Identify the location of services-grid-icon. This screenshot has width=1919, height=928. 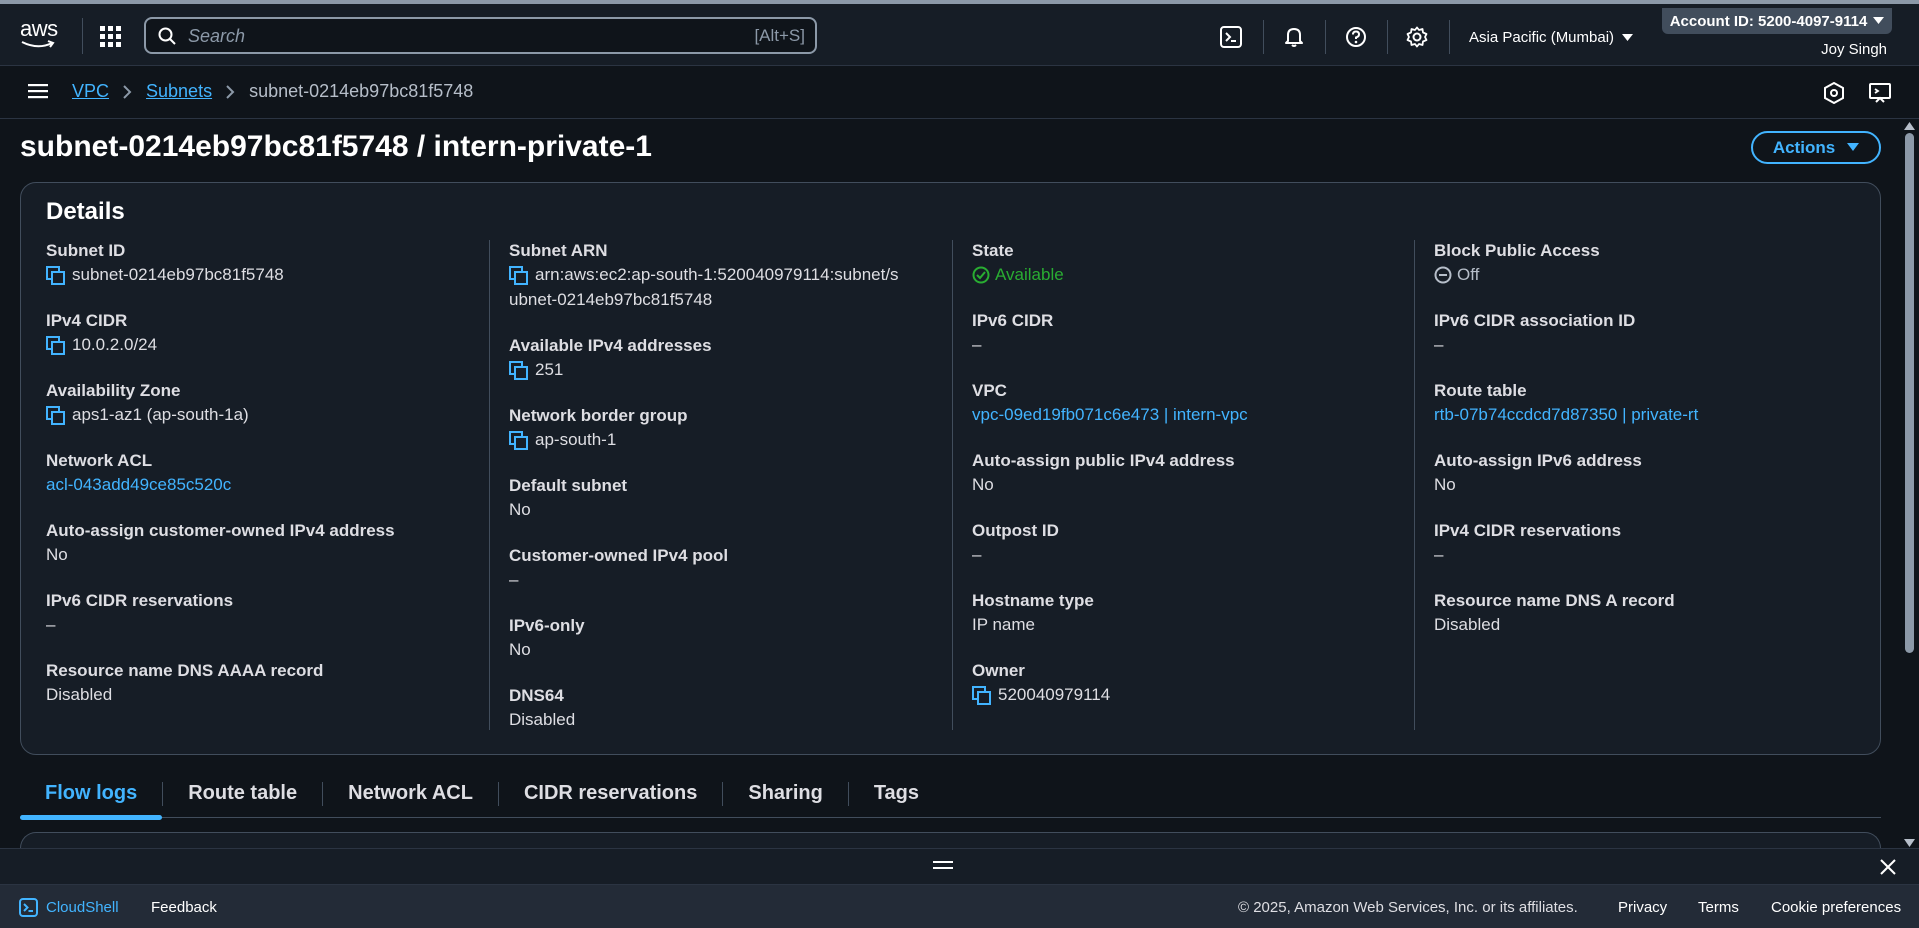
(111, 37).